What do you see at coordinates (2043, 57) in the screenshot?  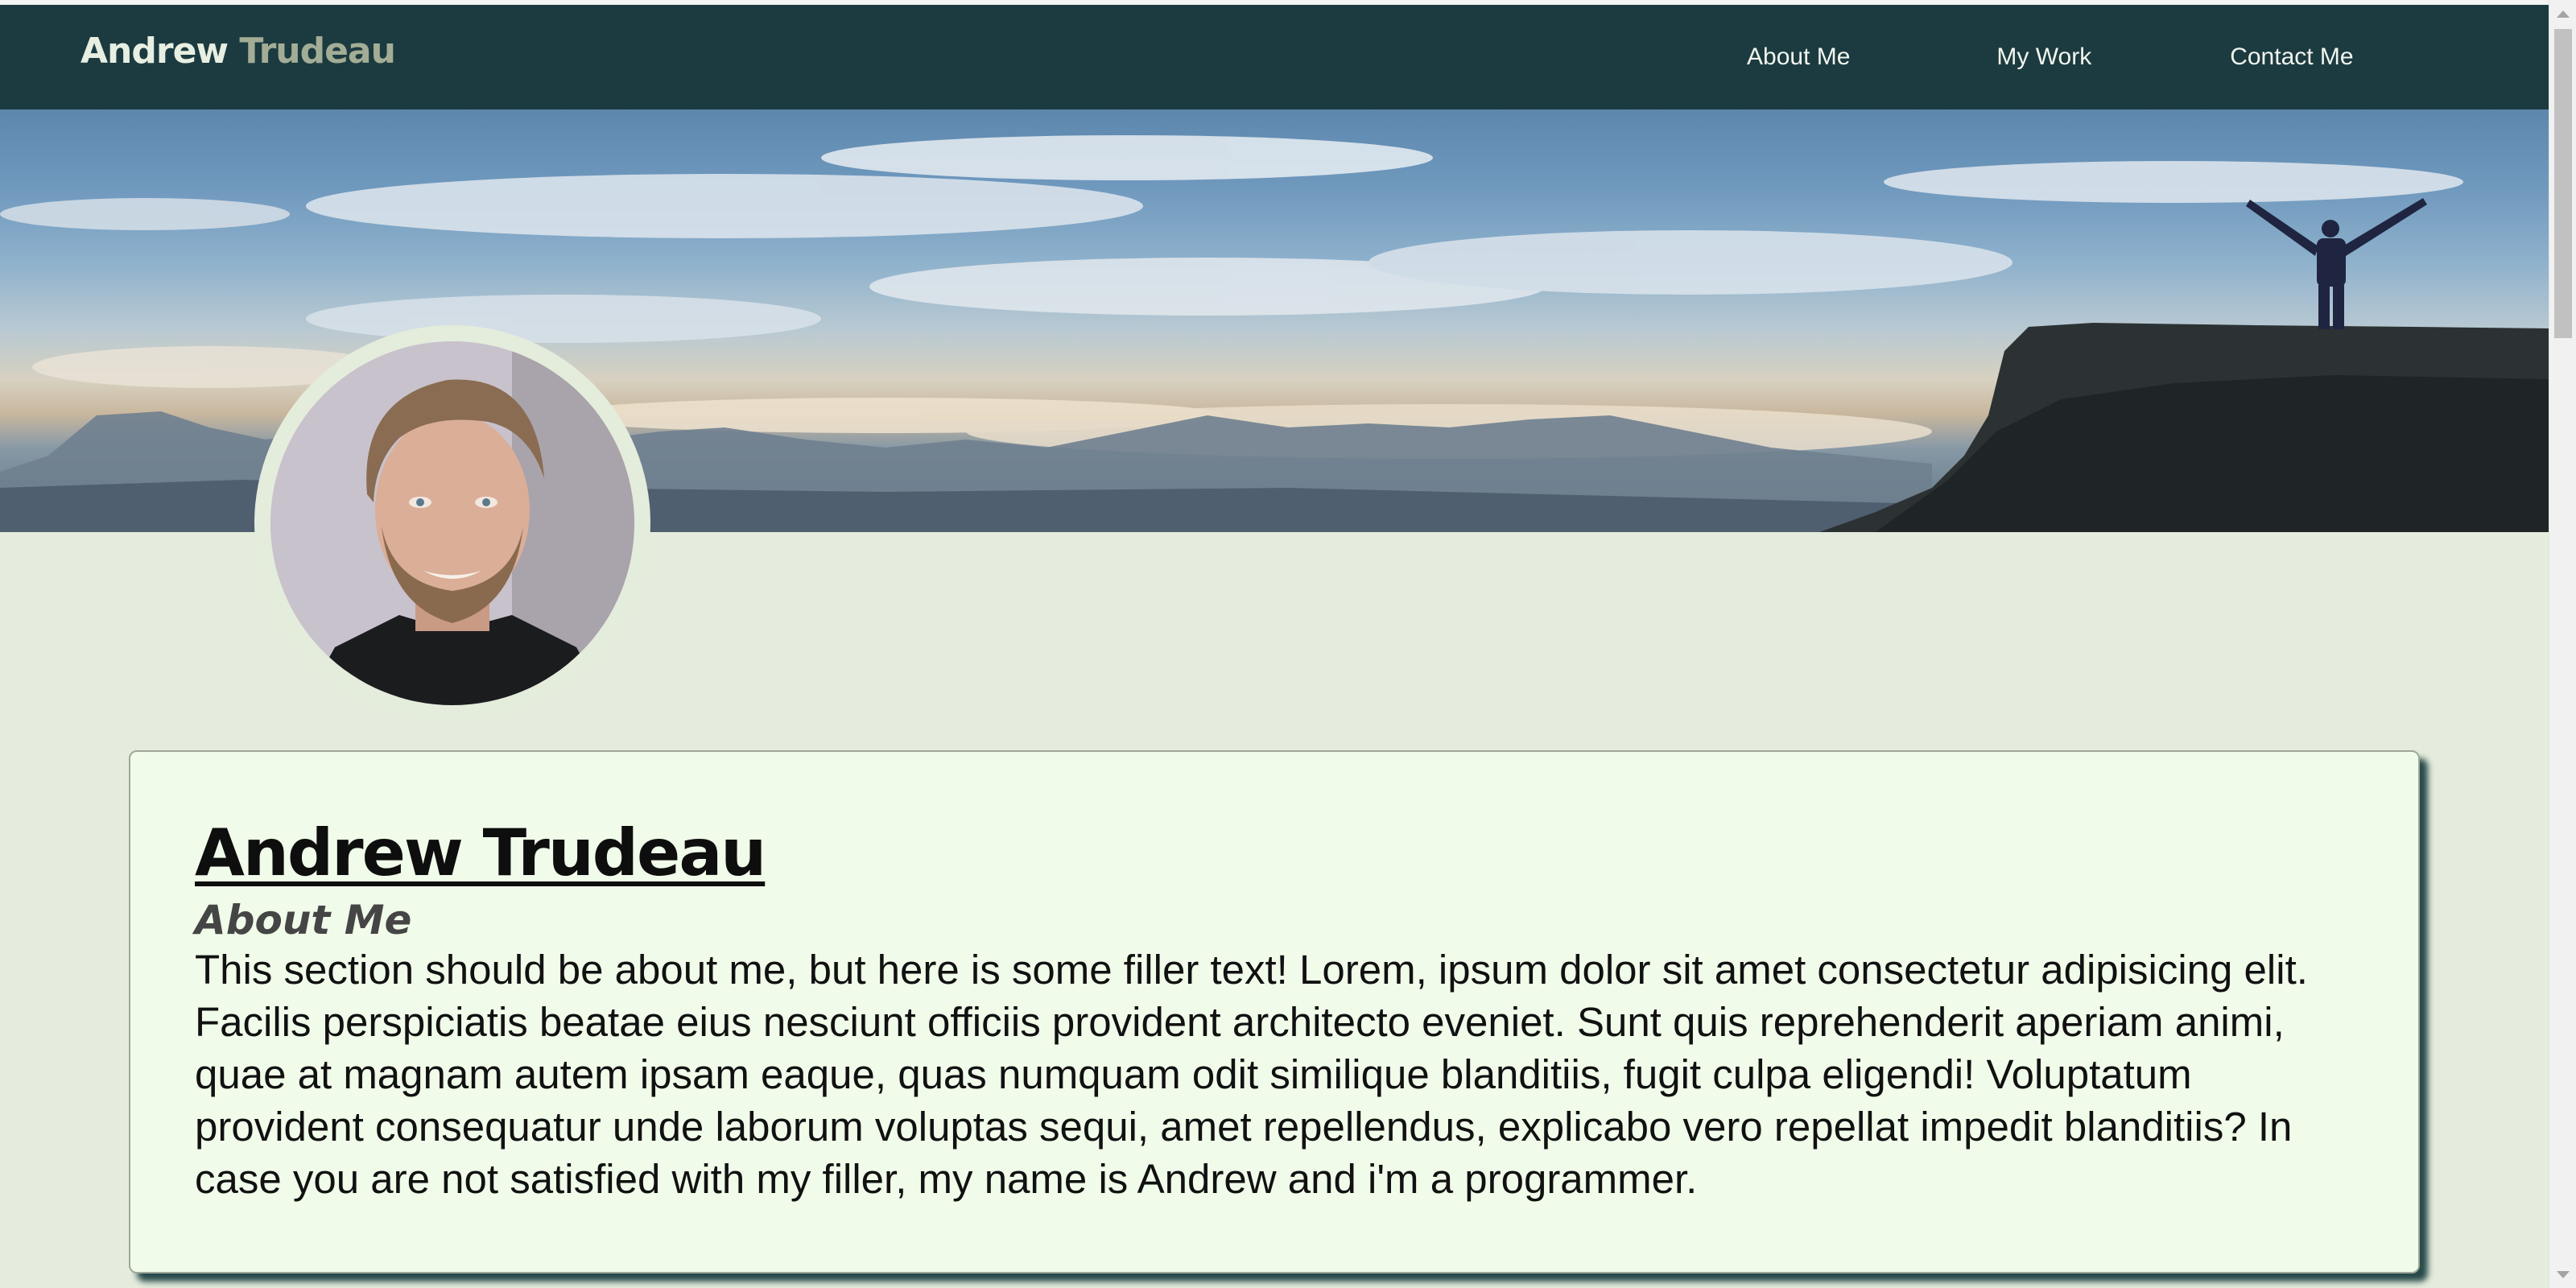 I see `nav-link-my-work: My Work` at bounding box center [2043, 57].